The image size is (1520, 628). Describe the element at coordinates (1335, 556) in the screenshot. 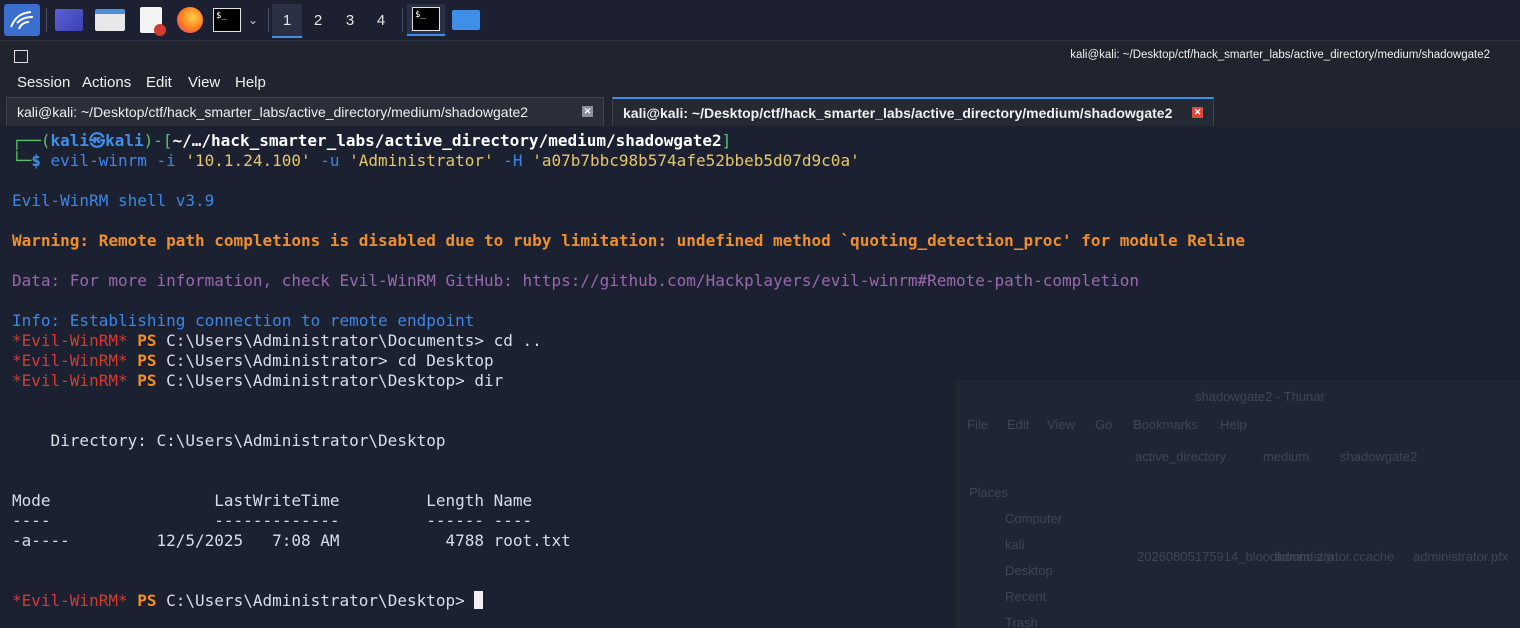

I see `bg-file-2: administrator.ccache` at that location.